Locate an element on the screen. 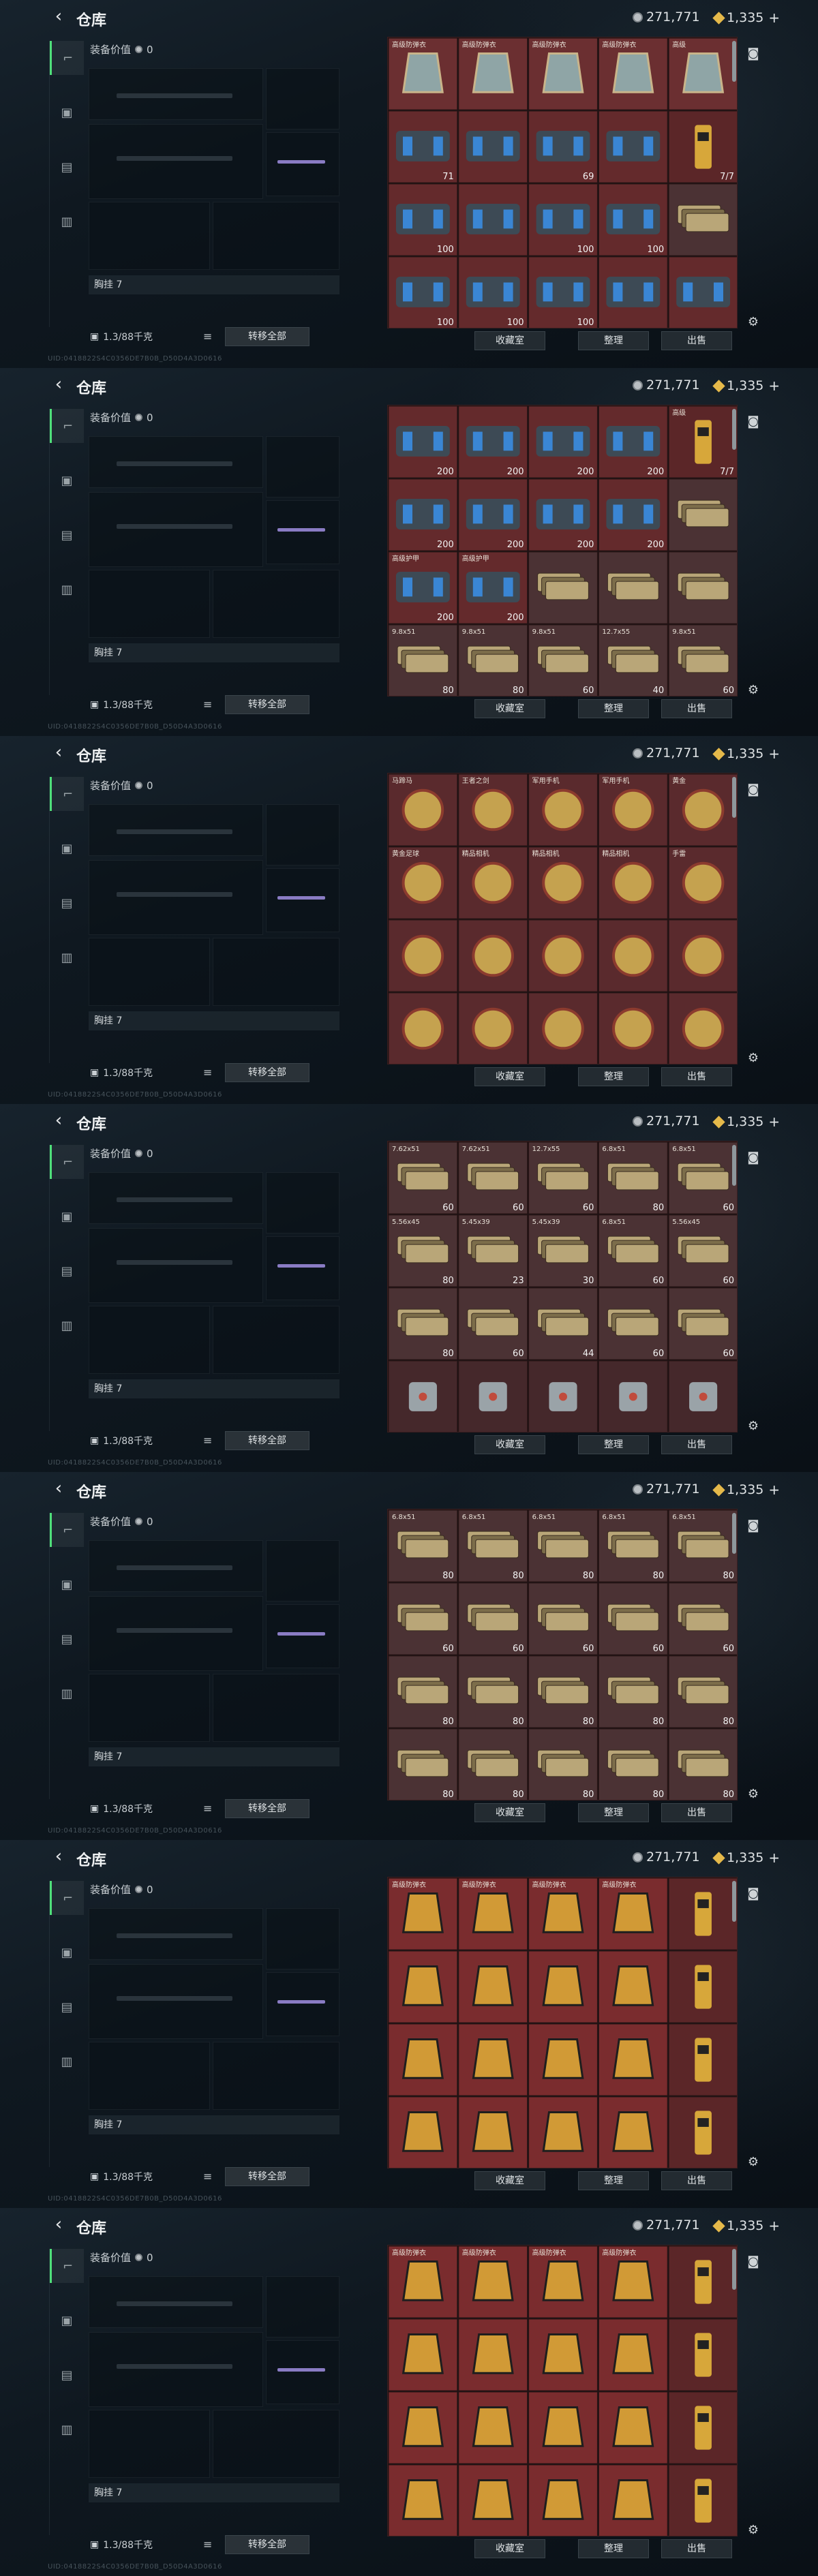 This screenshot has height=2576, width=818. sell-button: 出售 is located at coordinates (696, 2548).